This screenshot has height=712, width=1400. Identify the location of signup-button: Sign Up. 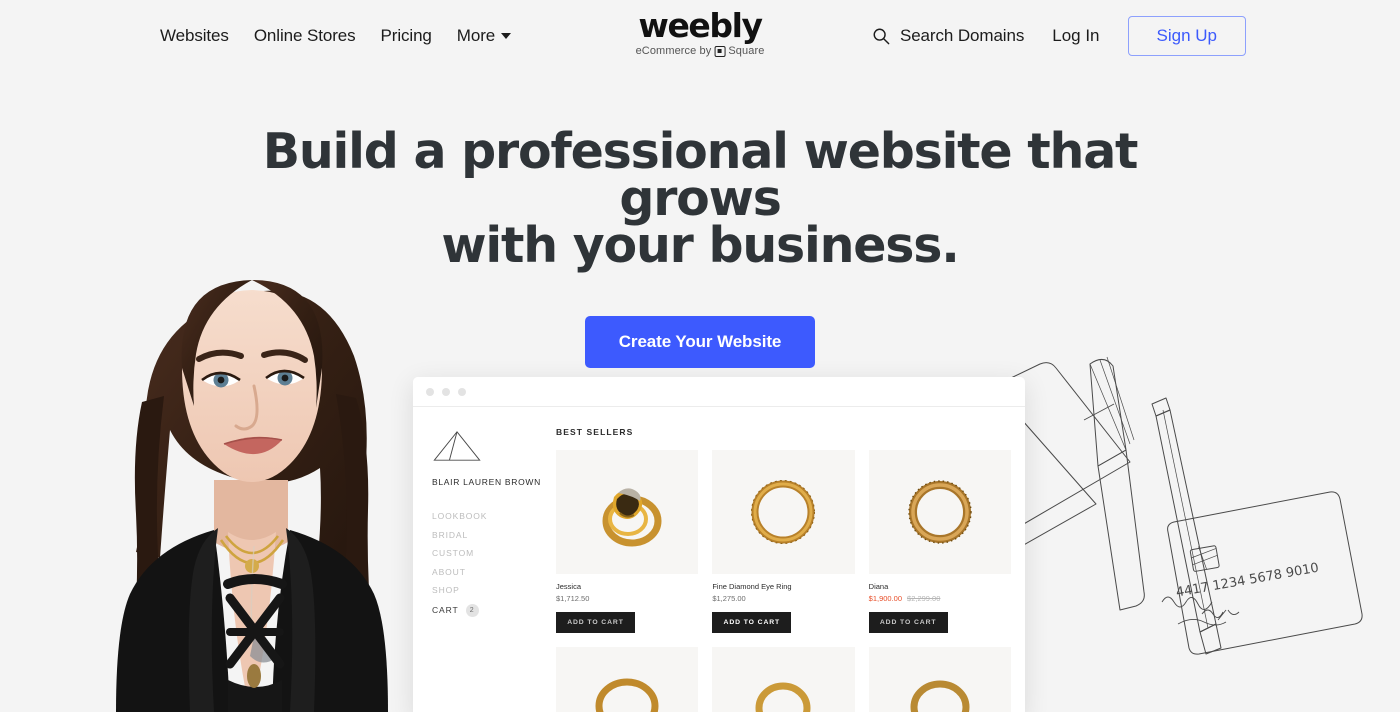
(1186, 36).